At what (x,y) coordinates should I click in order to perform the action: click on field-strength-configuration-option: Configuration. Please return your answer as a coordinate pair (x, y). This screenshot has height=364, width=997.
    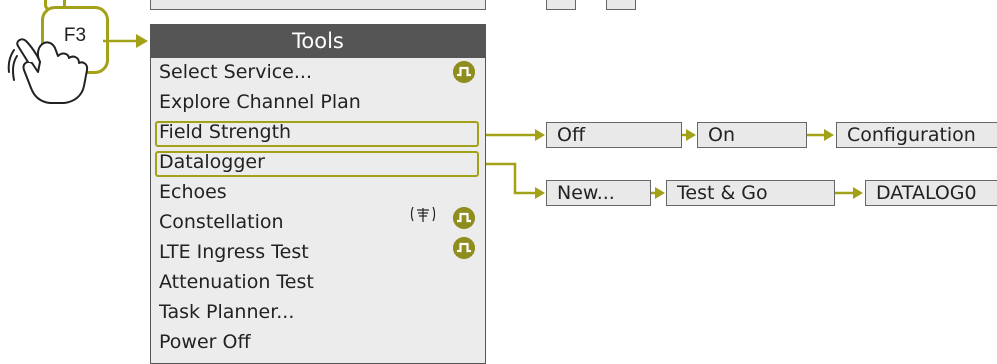
    Looking at the image, I should click on (916, 135).